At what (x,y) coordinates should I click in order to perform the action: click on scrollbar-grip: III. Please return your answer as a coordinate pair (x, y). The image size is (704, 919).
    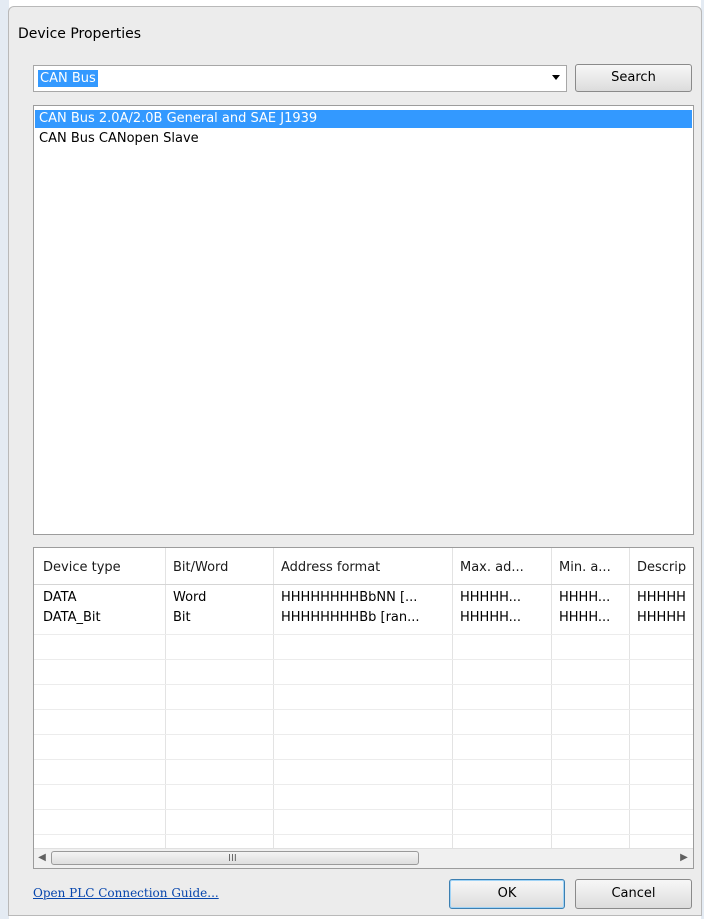
    Looking at the image, I should click on (232, 858).